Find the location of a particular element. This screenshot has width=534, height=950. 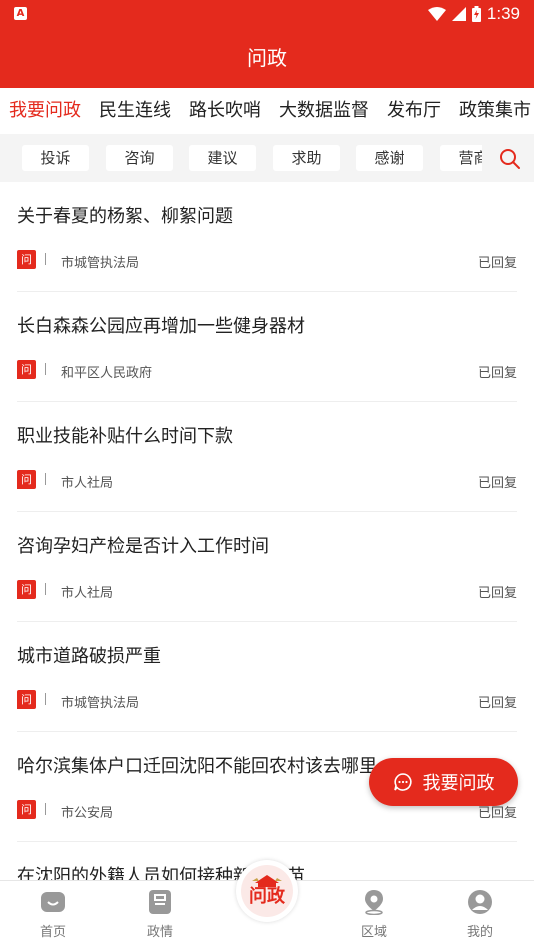

status-icons: 1:39 is located at coordinates (473, 14).